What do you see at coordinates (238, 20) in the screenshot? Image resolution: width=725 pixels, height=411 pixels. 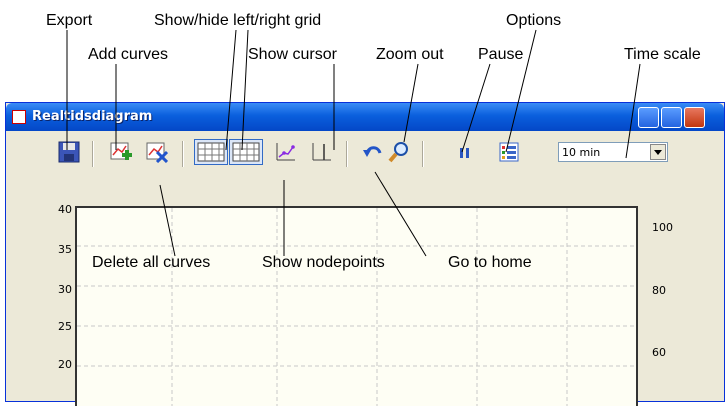 I see `show-hide-grid-callout: Show/hide left/right grid` at bounding box center [238, 20].